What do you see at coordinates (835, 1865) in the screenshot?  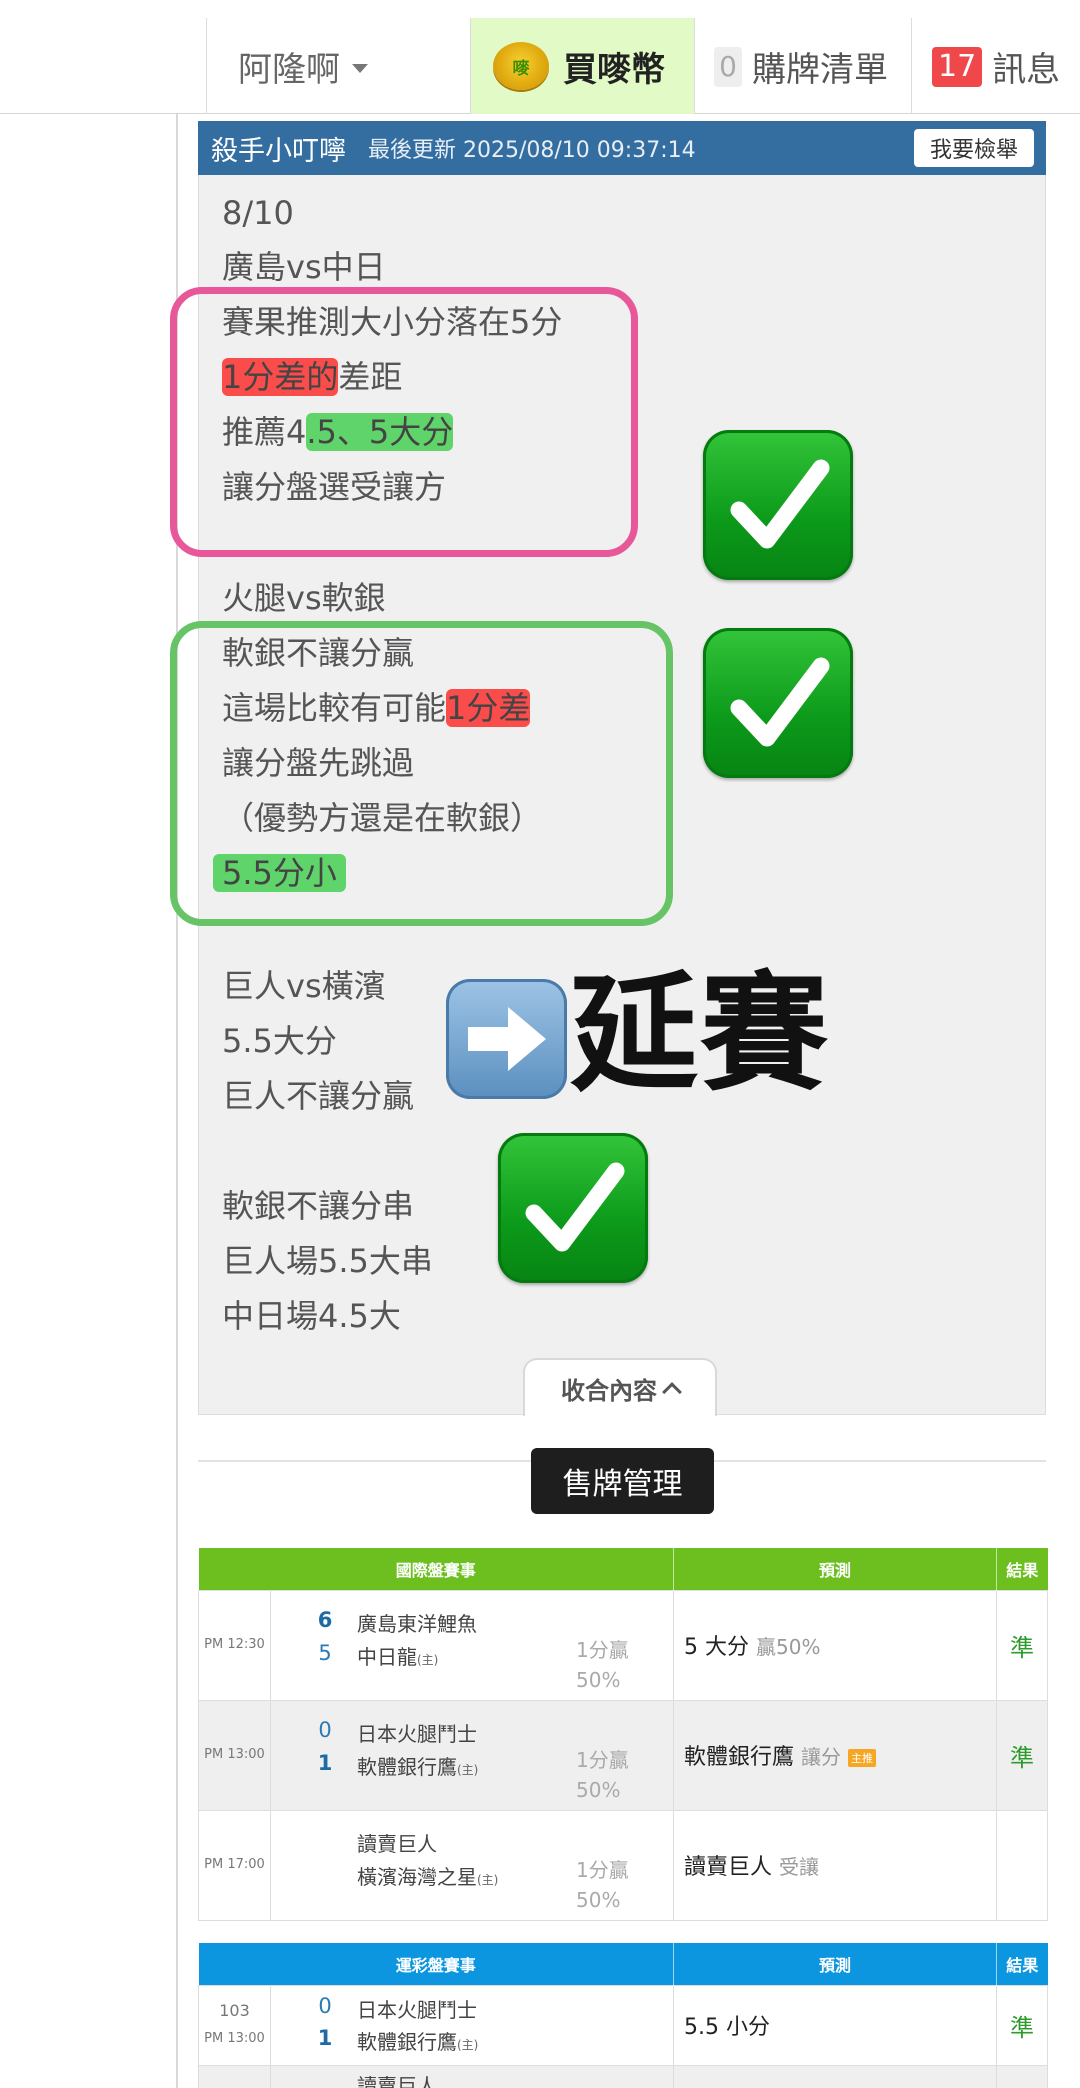 I see `prediction-cell: 讀賣巨人 受讓` at bounding box center [835, 1865].